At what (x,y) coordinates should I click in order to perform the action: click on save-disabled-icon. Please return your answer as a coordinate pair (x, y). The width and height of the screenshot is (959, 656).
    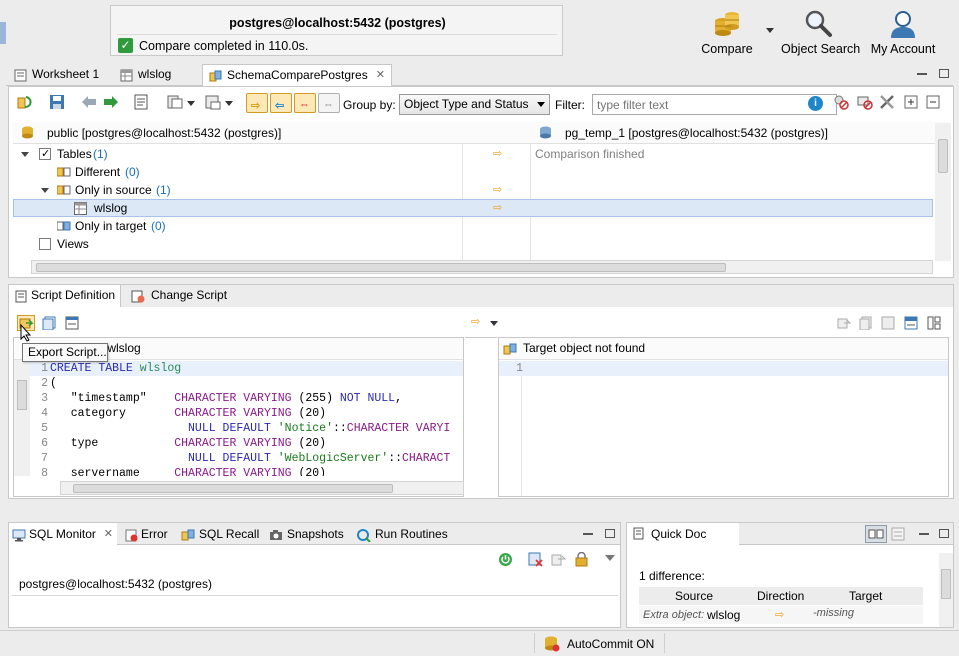
    Looking at the image, I should click on (888, 324).